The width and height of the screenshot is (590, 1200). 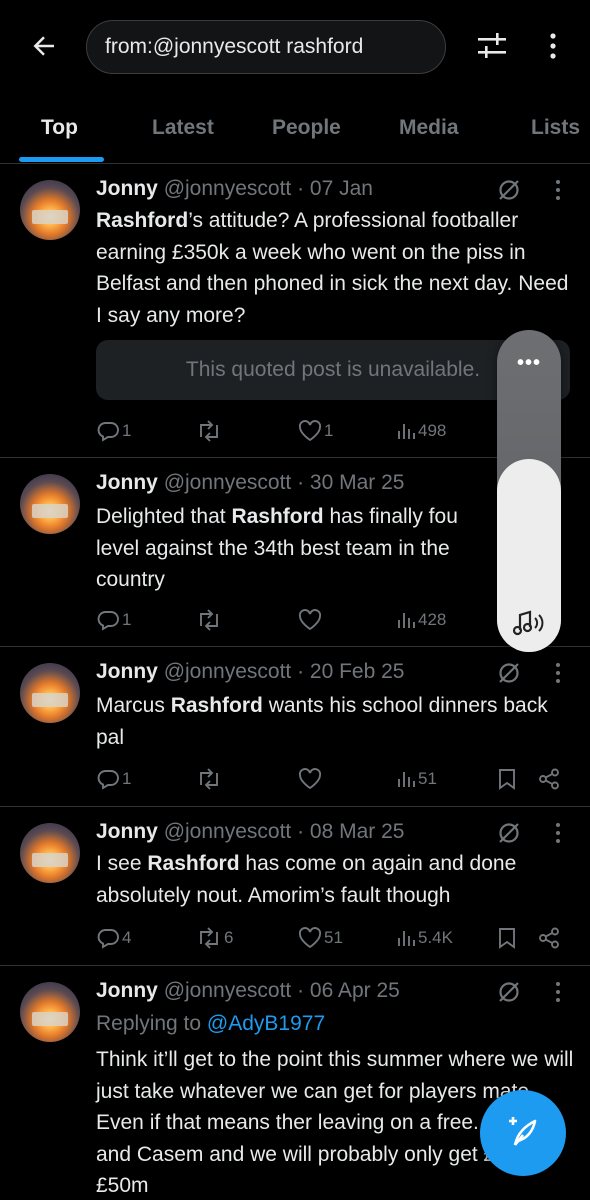 I want to click on views-button: 498, so click(x=421, y=431).